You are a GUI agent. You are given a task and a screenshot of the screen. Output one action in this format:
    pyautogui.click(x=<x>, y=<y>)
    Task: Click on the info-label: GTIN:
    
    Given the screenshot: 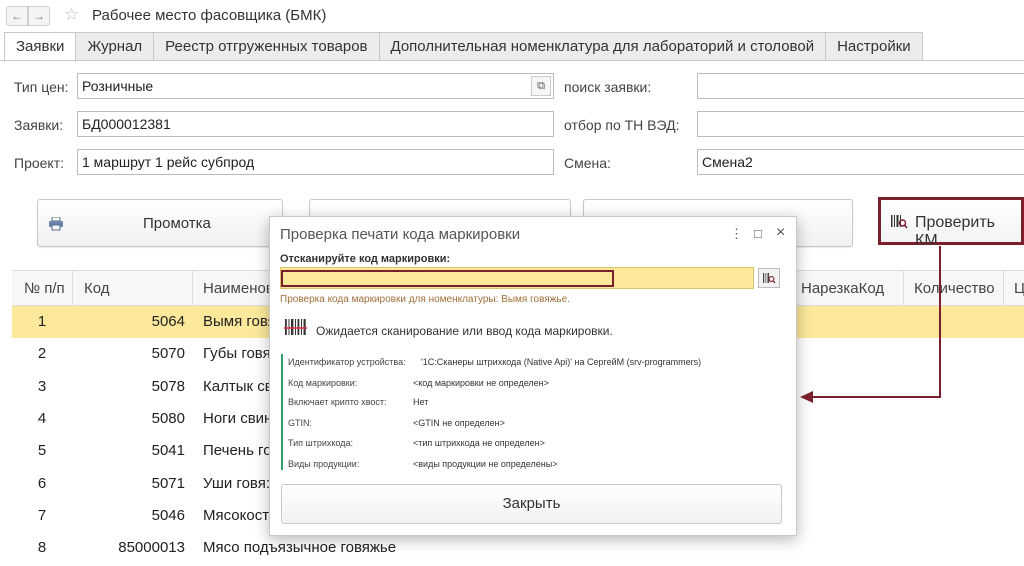 What is the action you would take?
    pyautogui.click(x=300, y=423)
    